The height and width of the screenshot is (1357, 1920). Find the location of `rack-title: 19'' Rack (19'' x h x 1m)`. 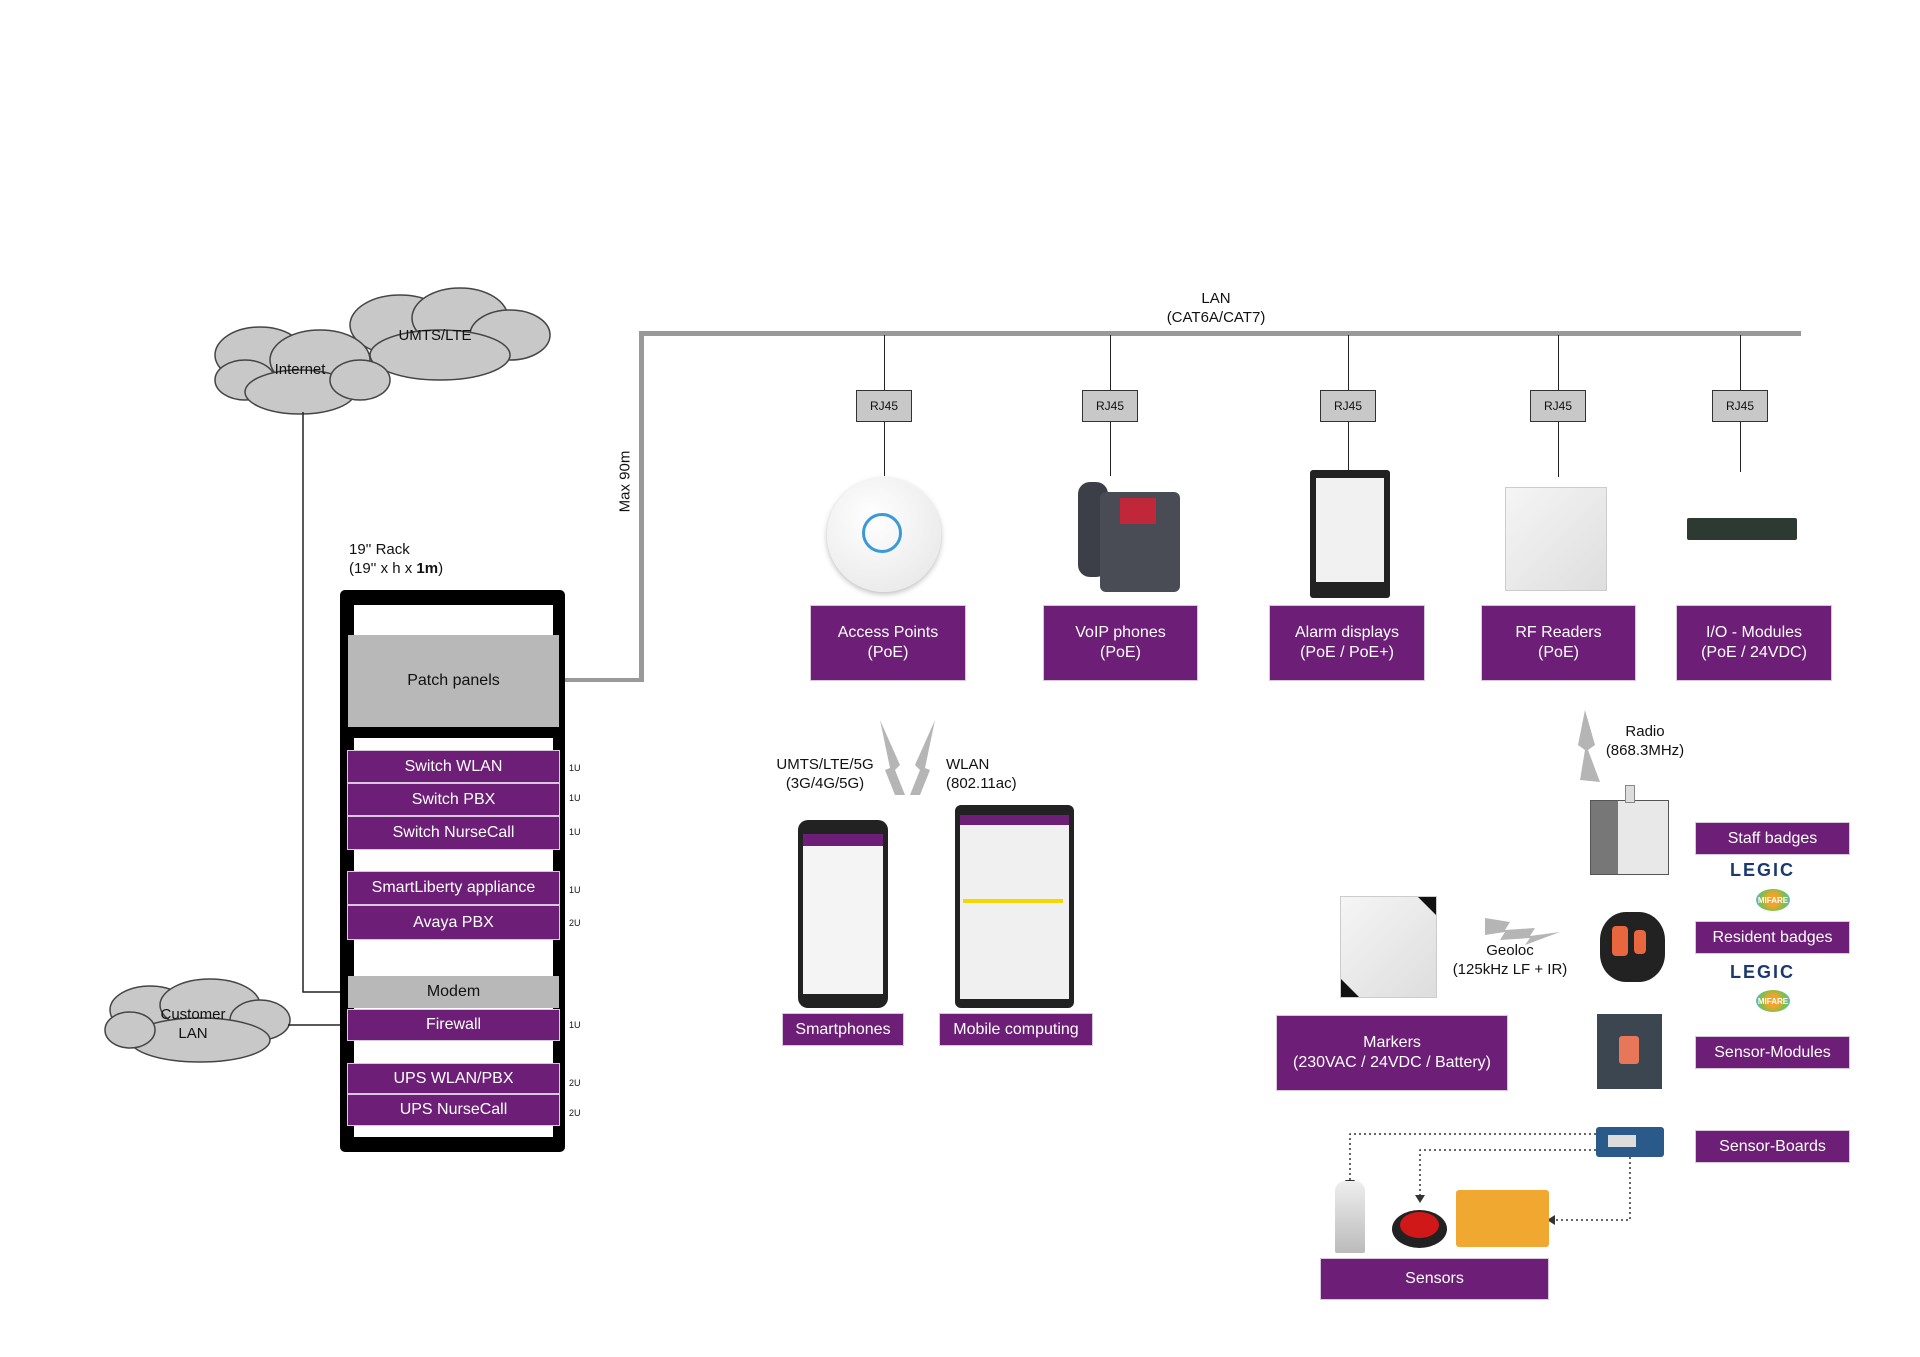

rack-title: 19'' Rack (19'' x h x 1m) is located at coordinates (396, 559).